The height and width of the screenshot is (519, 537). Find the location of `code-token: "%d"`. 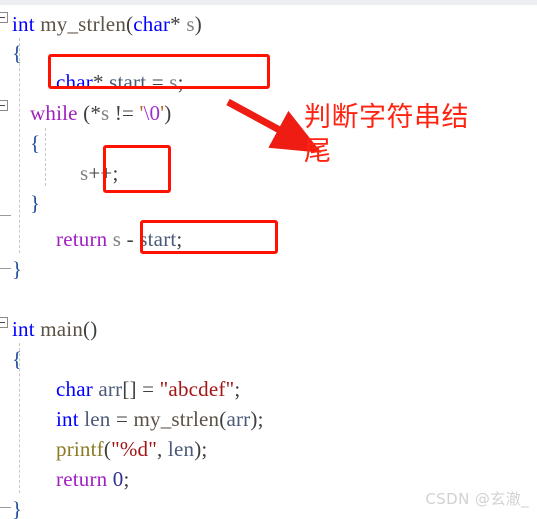

code-token: "%d" is located at coordinates (134, 449).